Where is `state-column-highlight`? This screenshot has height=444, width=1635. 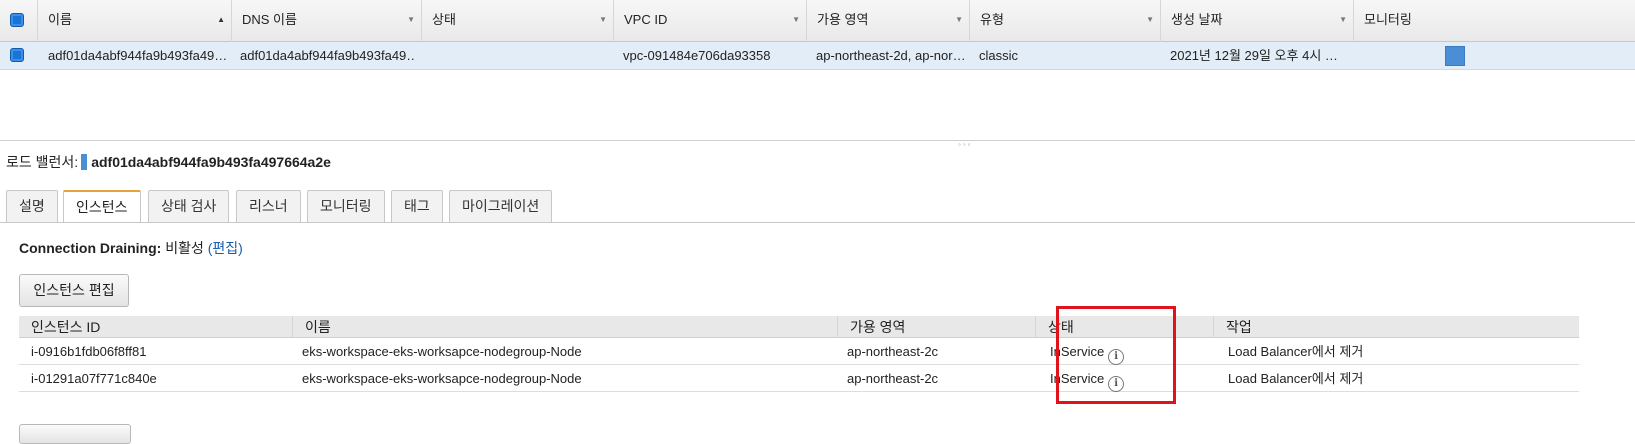 state-column-highlight is located at coordinates (1116, 355).